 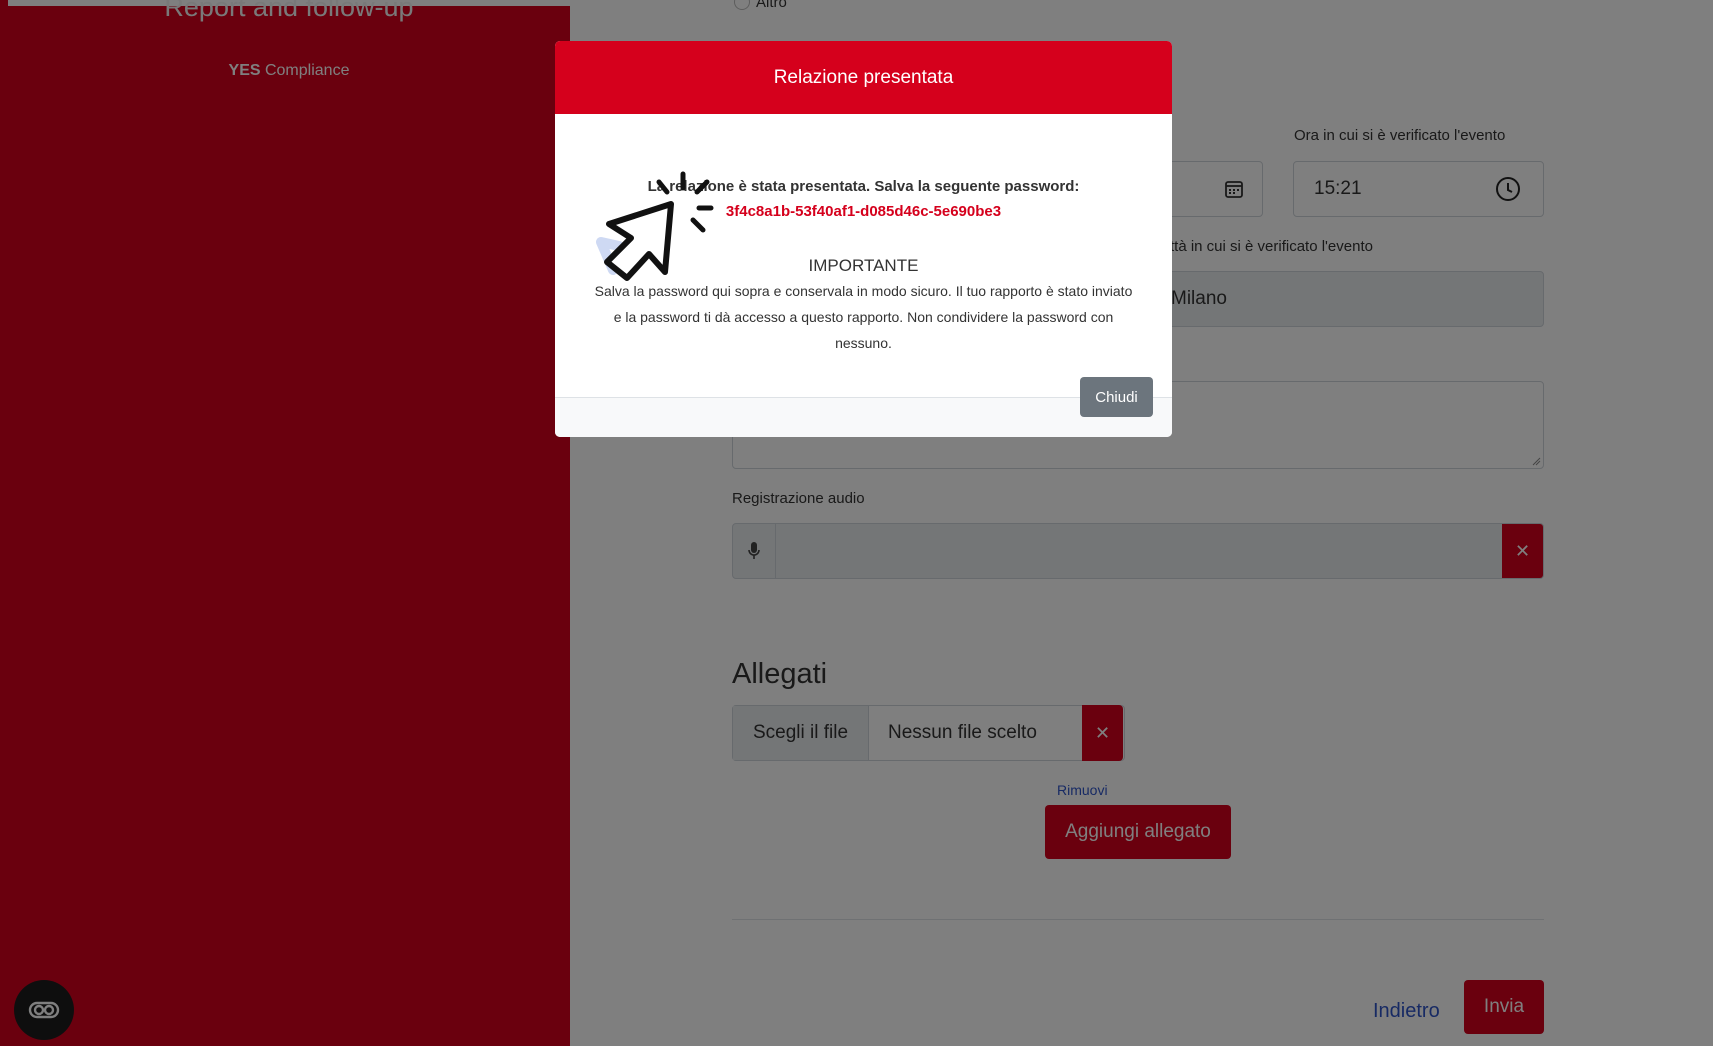 I want to click on modal-body-line-3: nessuno., so click(x=863, y=343).